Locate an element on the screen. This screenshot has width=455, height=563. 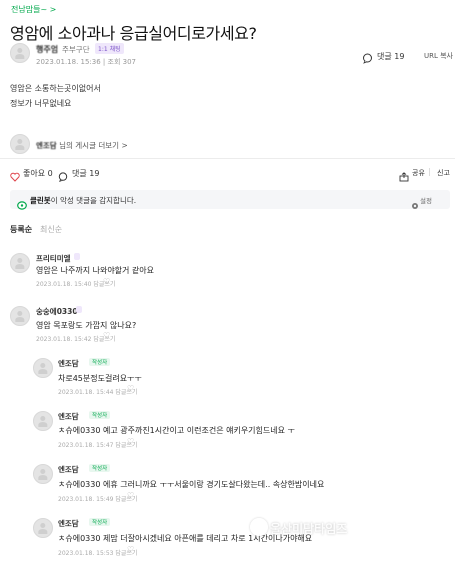
more-posts-name: 엔조담 is located at coordinates (46, 145).